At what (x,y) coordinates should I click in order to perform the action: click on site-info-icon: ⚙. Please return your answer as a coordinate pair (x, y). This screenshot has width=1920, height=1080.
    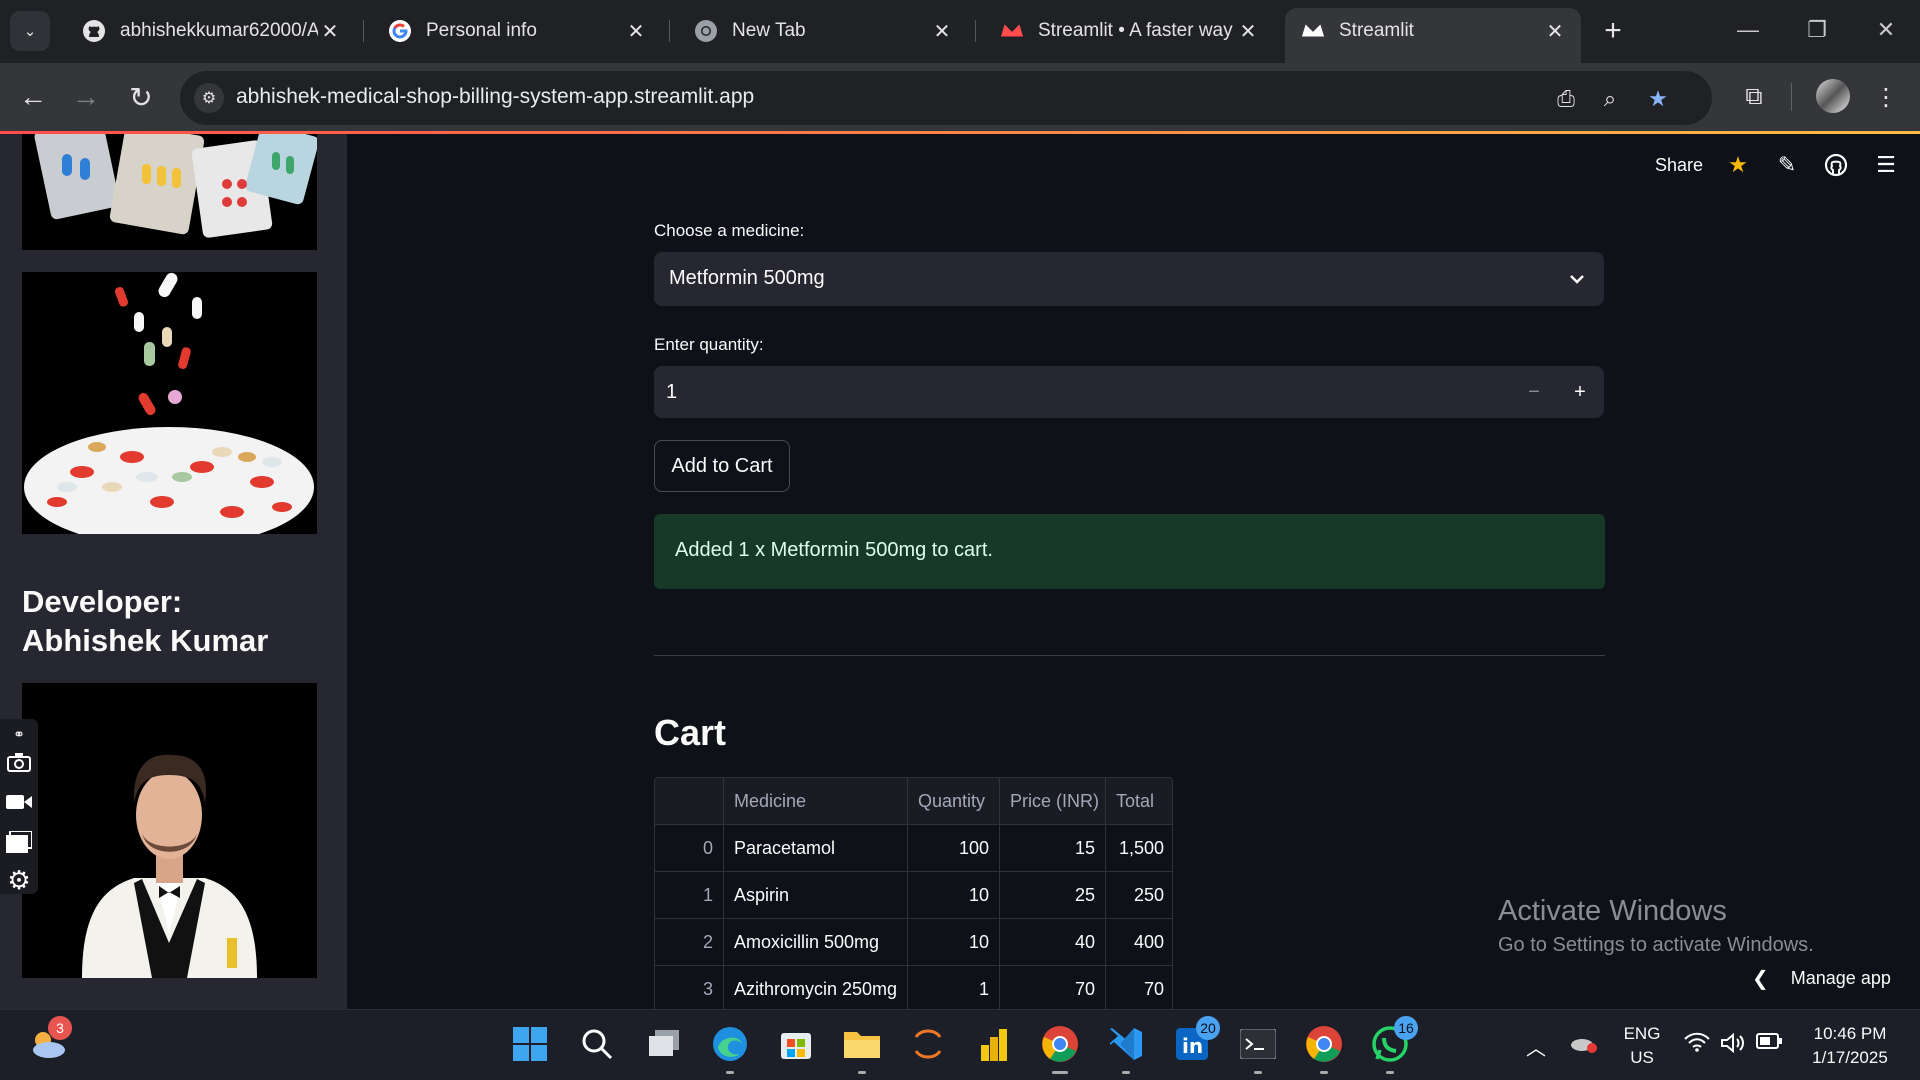
    Looking at the image, I should click on (209, 98).